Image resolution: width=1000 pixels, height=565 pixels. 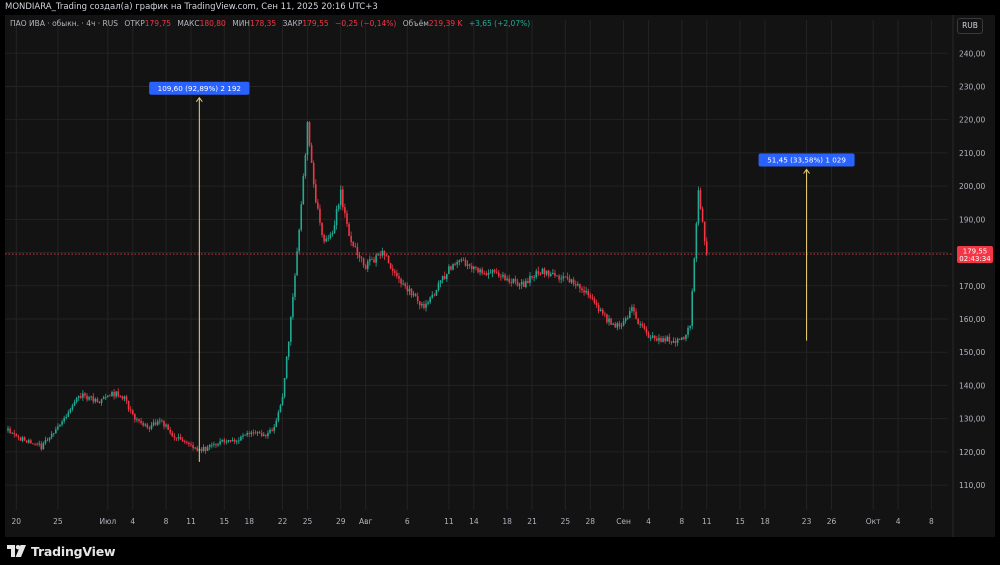 What do you see at coordinates (73, 551) in the screenshot?
I see `brand-name: TradingView` at bounding box center [73, 551].